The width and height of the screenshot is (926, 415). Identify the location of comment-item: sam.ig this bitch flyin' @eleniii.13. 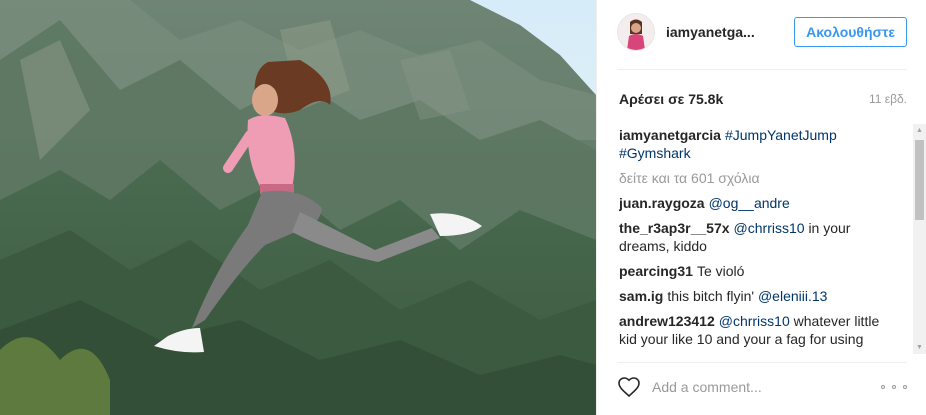
(754, 296).